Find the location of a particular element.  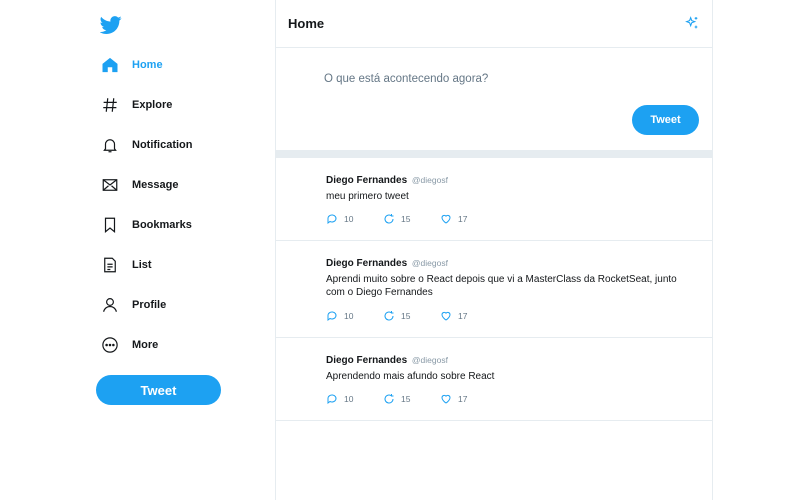

envelope-icon is located at coordinates (110, 185).